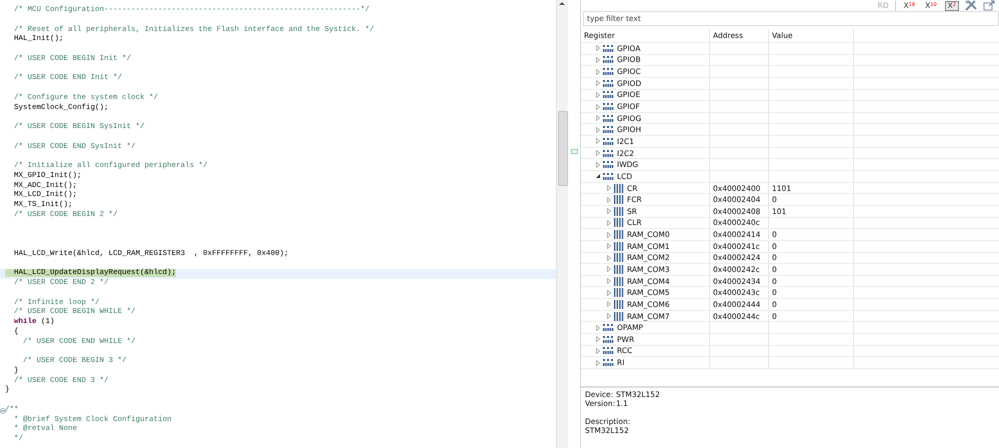  I want to click on scrollbar-thumb, so click(563, 148).